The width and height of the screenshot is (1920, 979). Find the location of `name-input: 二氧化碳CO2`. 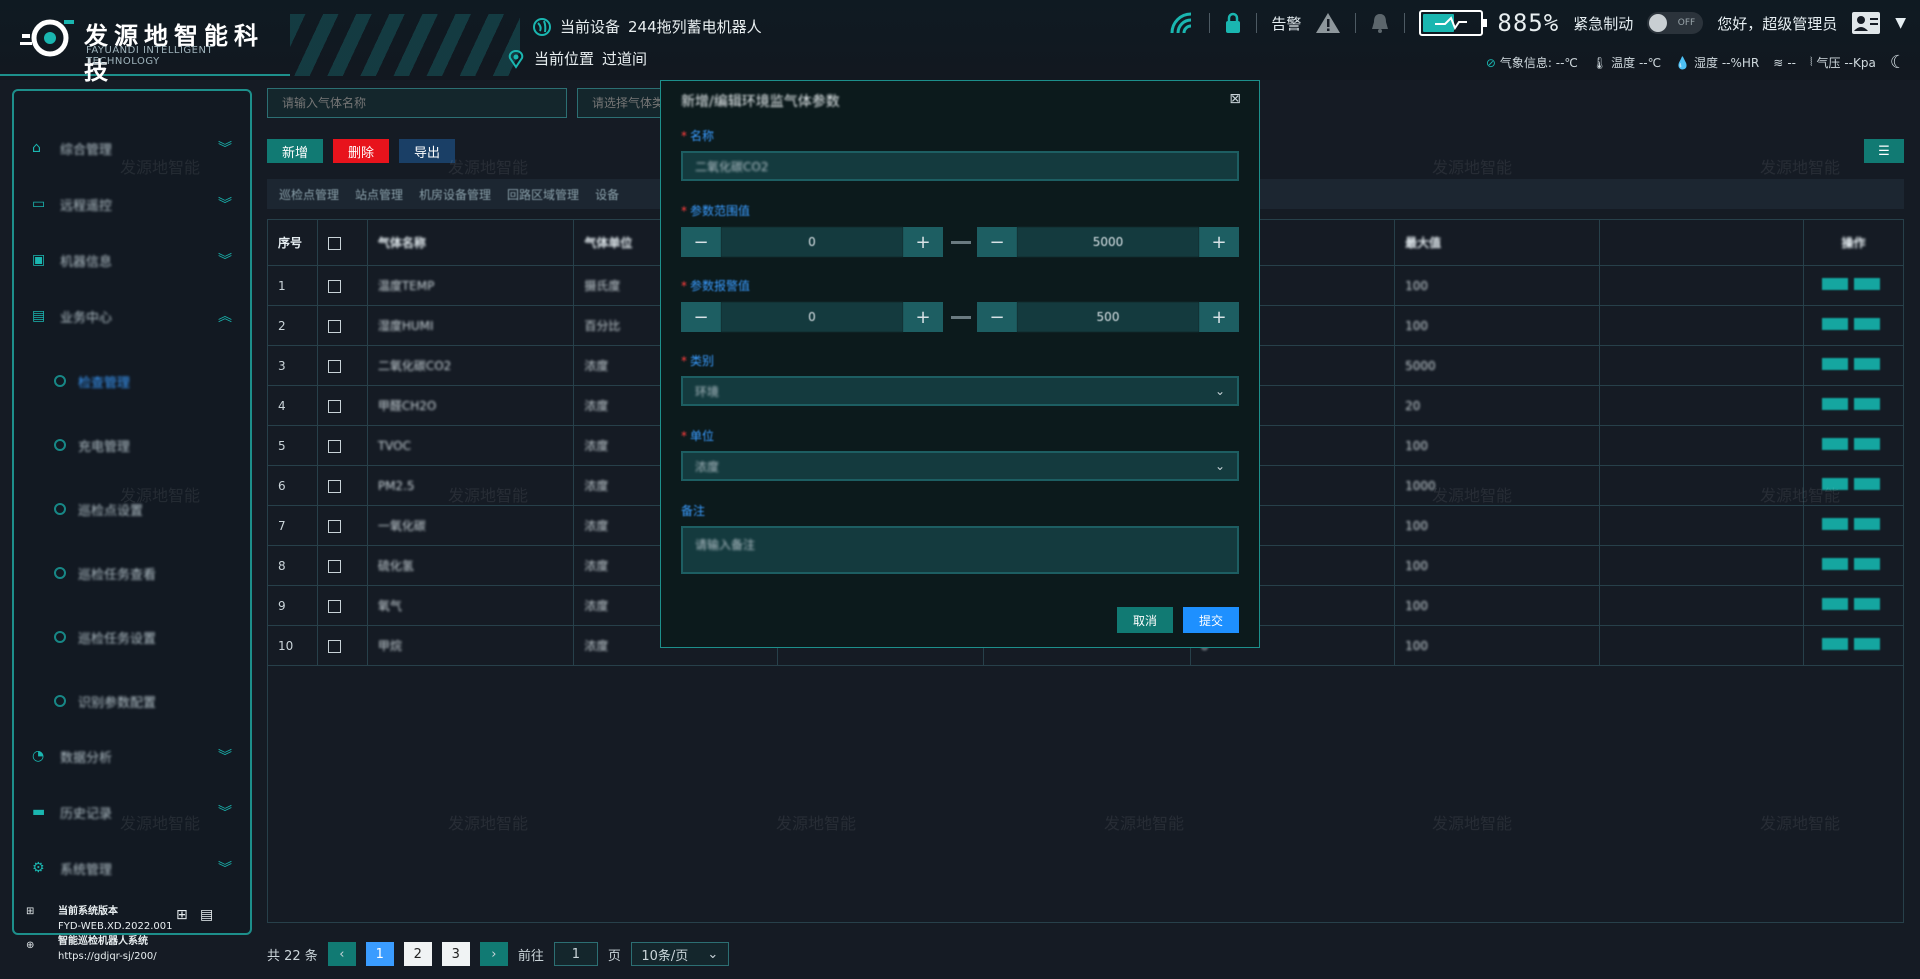

name-input: 二氧化碳CO2 is located at coordinates (960, 166).